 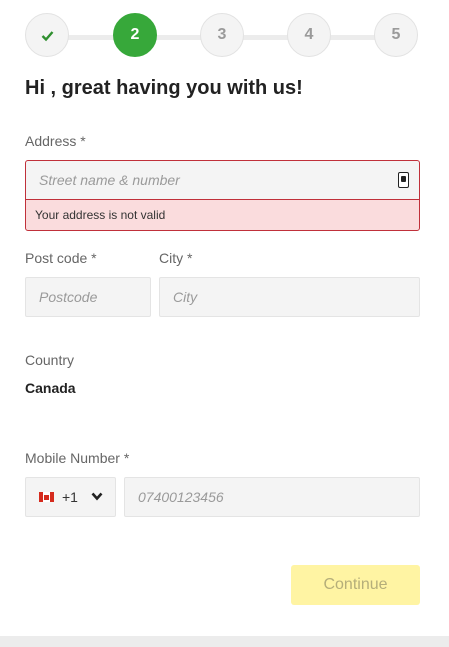 I want to click on country-code-value: +1, so click(x=70, y=497).